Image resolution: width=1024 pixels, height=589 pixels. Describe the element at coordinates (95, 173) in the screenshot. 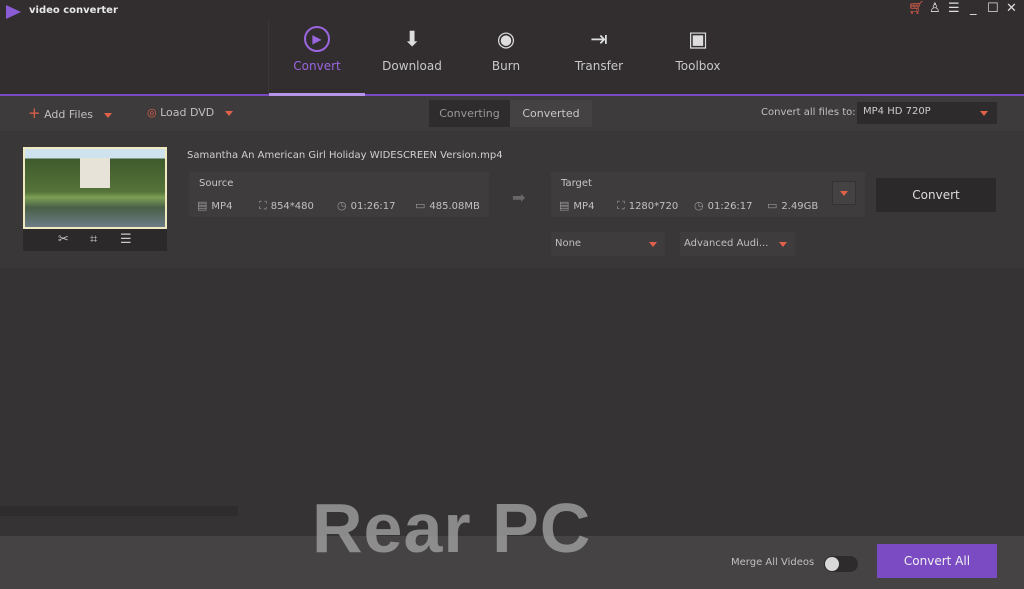

I see `thumbnail-house` at that location.